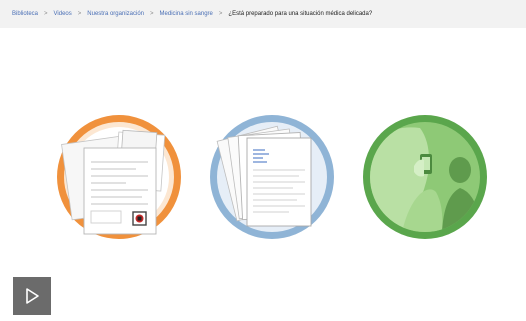 This screenshot has height=321, width=526. I want to click on paper-forms-icon, so click(272, 177).